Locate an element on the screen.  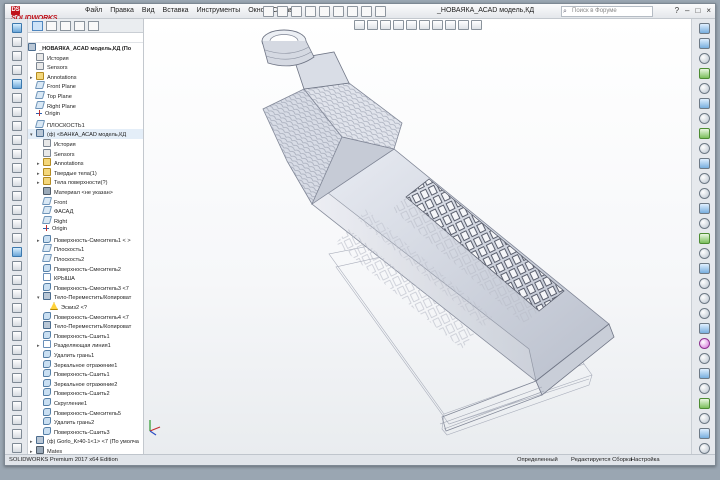
tree-node: ▾ (ф) <БАНКА_АСАD модель,КД is located at coordinates (85, 134).